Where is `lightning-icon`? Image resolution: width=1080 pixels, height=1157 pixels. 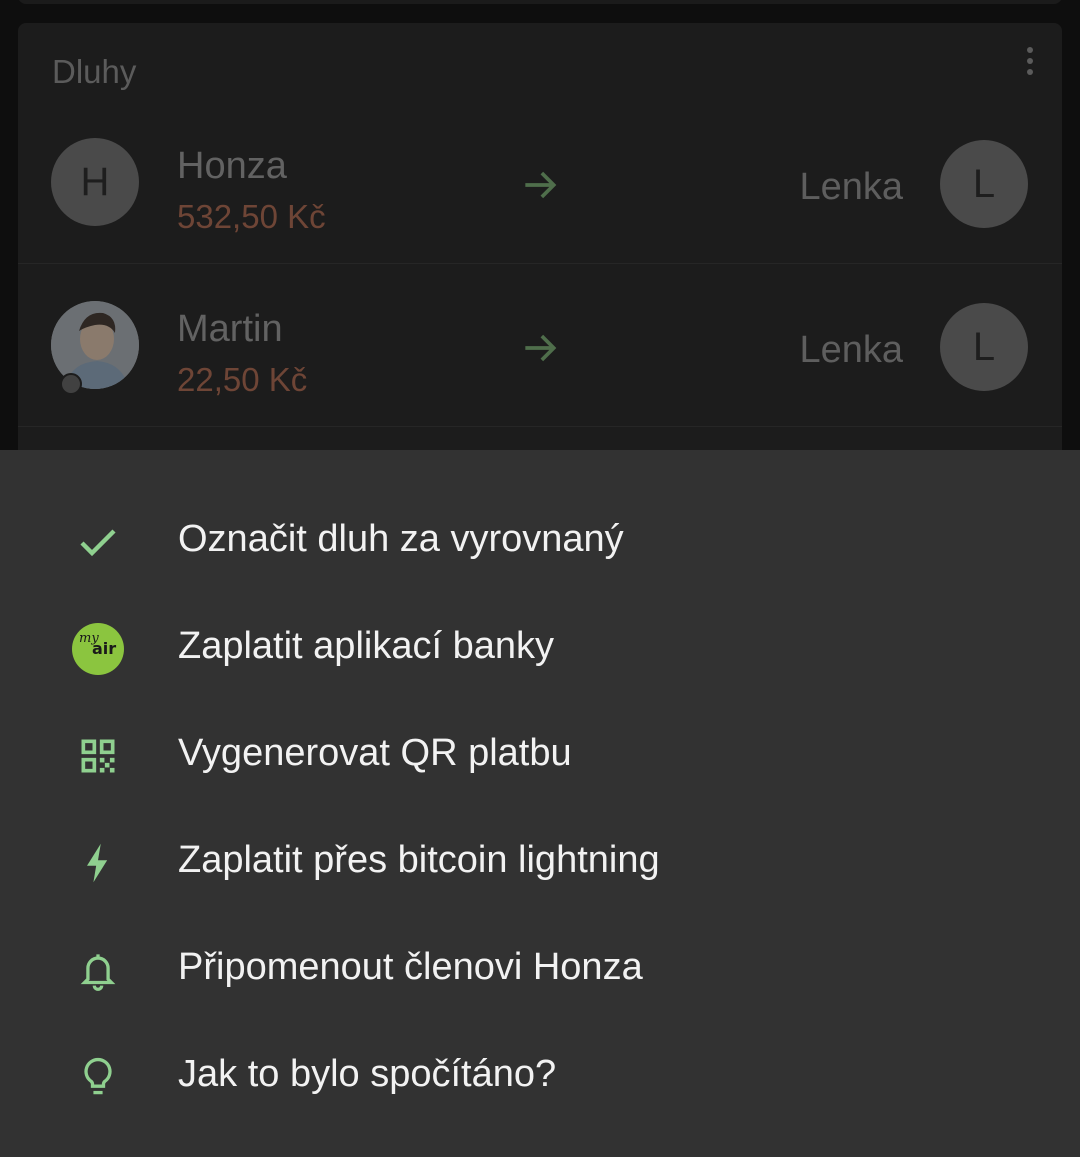 lightning-icon is located at coordinates (98, 863).